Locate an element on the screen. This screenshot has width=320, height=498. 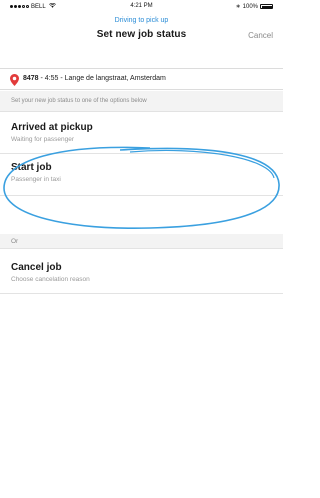
battery-icon is located at coordinates (266, 6).